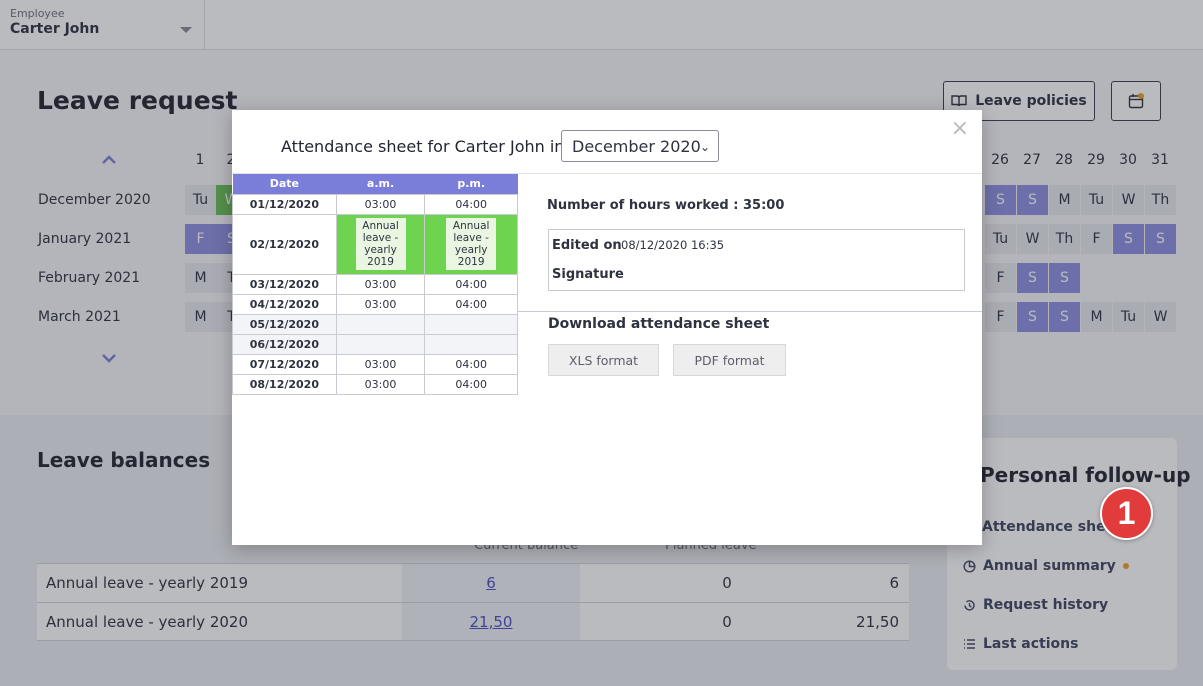  I want to click on row-am: Annual leave - yearly 2019, so click(380, 244).